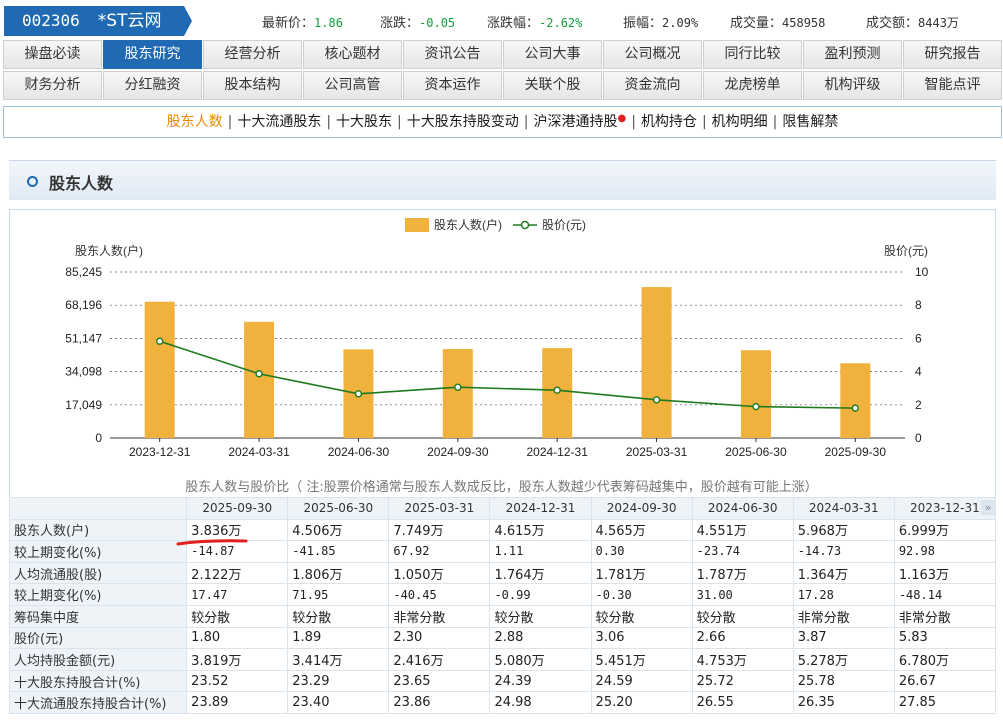  Describe the element at coordinates (98, 438) in the screenshot. I see `y-tick-label: 0` at that location.